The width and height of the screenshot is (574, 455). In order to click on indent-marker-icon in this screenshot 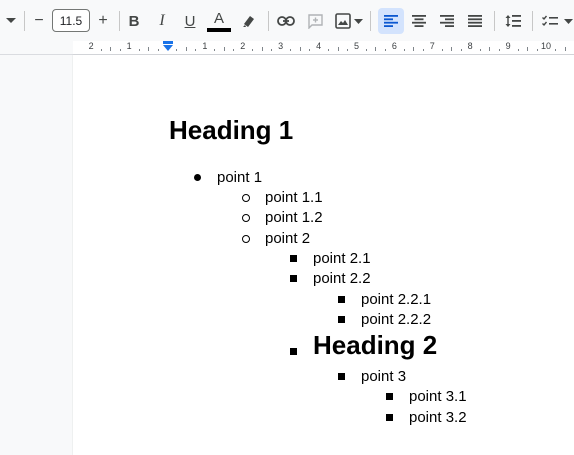, I will do `click(168, 47)`.